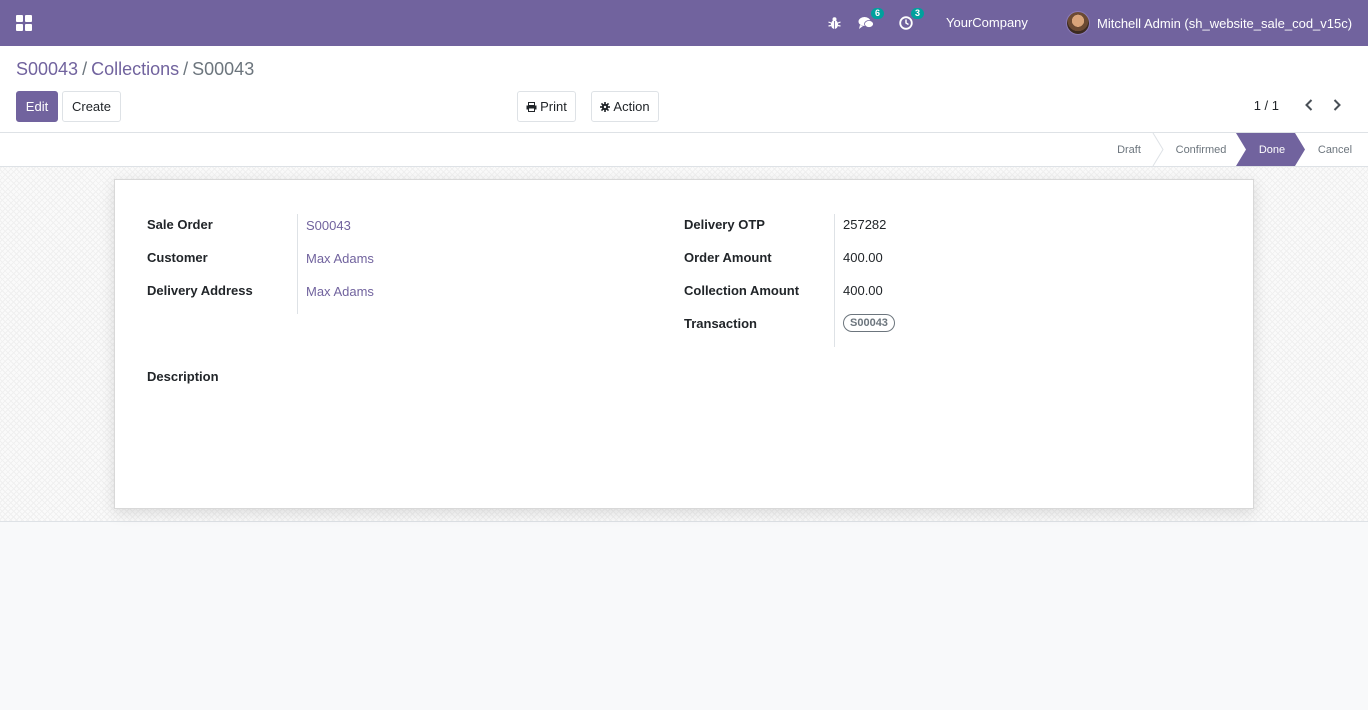 The height and width of the screenshot is (710, 1368). I want to click on chat-icon: 6, so click(871, 19).